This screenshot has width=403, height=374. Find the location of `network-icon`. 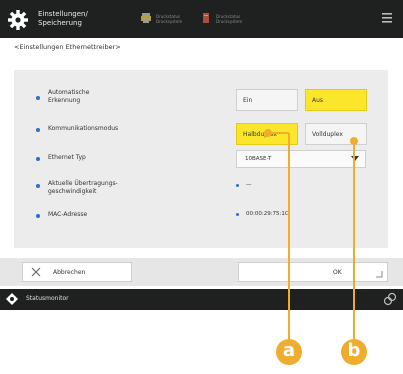

network-icon is located at coordinates (390, 299).